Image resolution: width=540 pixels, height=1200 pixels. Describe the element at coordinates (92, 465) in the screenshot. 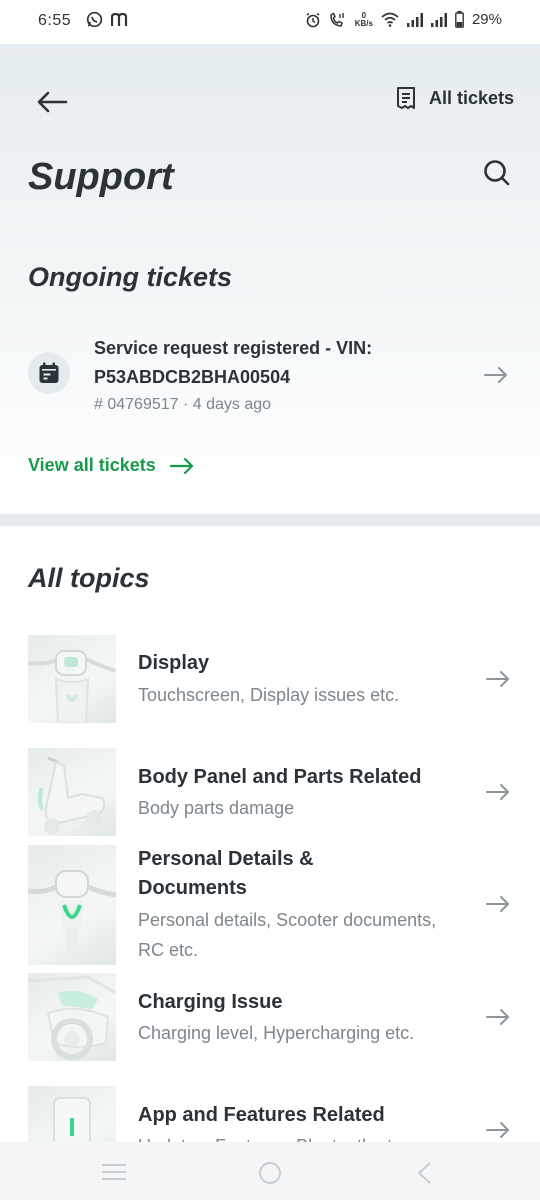

I see `view-all-tickets-label: View all tickets` at that location.